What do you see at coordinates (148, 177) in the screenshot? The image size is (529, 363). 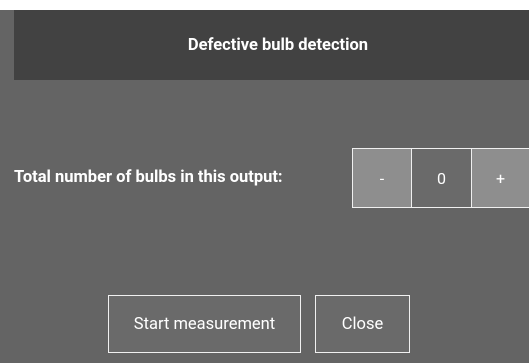 I see `bulb-count-label: Total number of bulbs in this output:` at bounding box center [148, 177].